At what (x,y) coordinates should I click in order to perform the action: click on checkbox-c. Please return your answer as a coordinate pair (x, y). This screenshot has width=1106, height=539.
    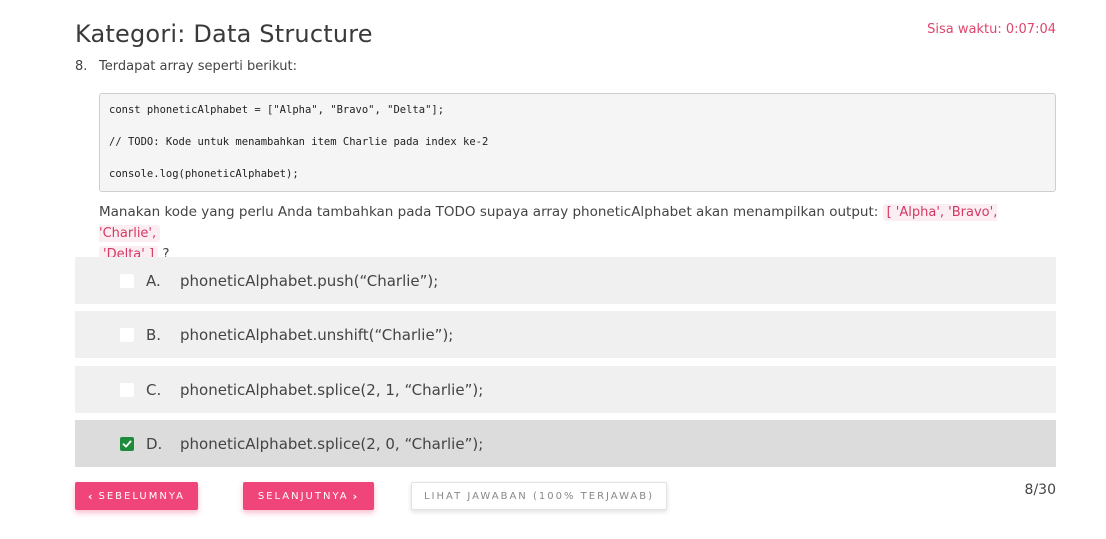
    Looking at the image, I should click on (127, 389).